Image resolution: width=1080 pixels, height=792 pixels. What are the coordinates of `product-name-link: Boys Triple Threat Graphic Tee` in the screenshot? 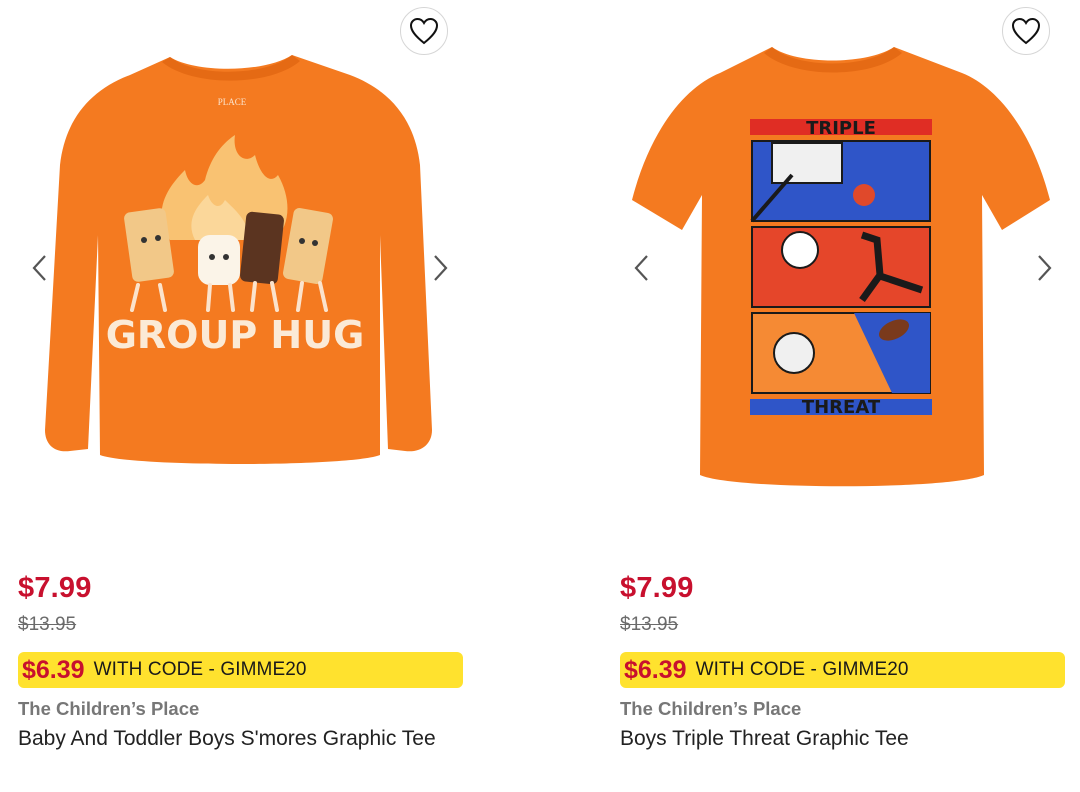 It's located at (840, 739).